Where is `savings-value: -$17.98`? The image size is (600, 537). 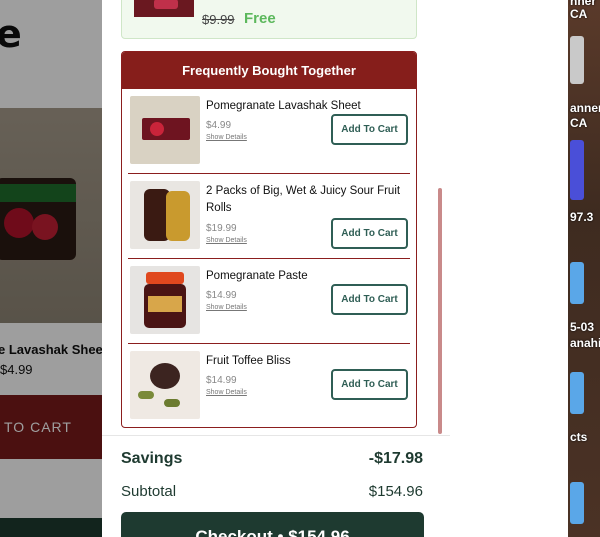 savings-value: -$17.98 is located at coordinates (395, 458).